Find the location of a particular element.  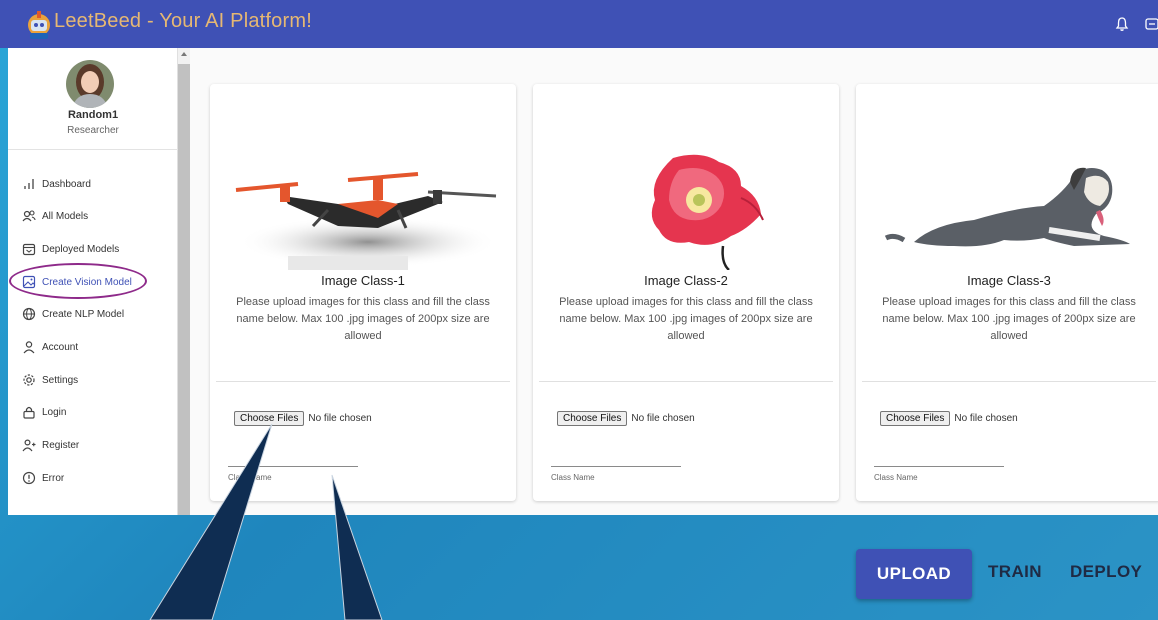

sidebar-item-deployed-models: Deployed Models is located at coordinates (97, 249).